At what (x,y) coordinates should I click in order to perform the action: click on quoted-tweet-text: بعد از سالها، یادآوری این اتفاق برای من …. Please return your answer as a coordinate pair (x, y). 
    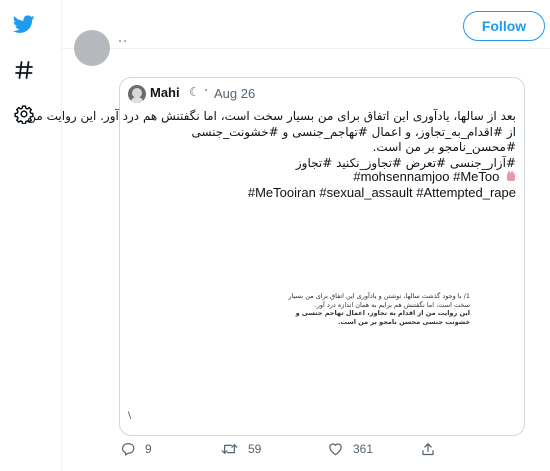
    Looking at the image, I should click on (271, 140).